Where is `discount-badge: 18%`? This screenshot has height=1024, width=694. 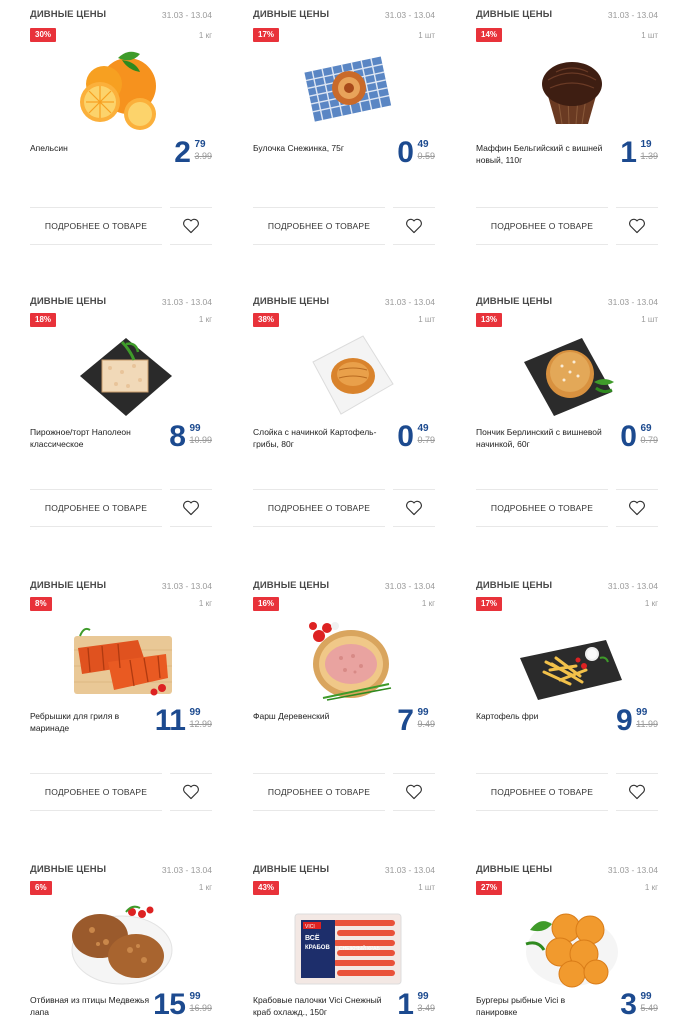
discount-badge: 18% is located at coordinates (43, 320).